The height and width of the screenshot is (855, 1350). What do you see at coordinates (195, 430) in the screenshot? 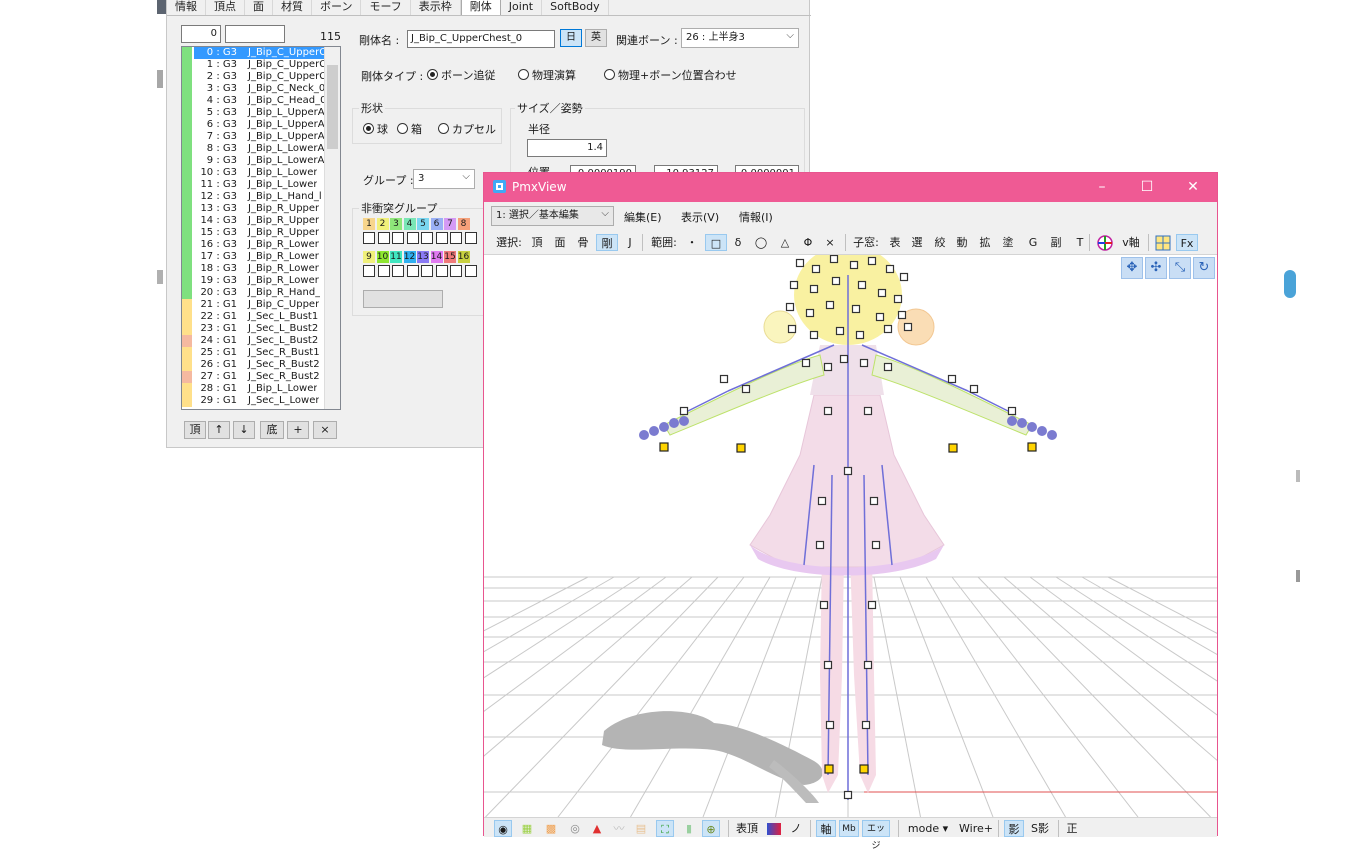
I see `list-button-0: 頂` at bounding box center [195, 430].